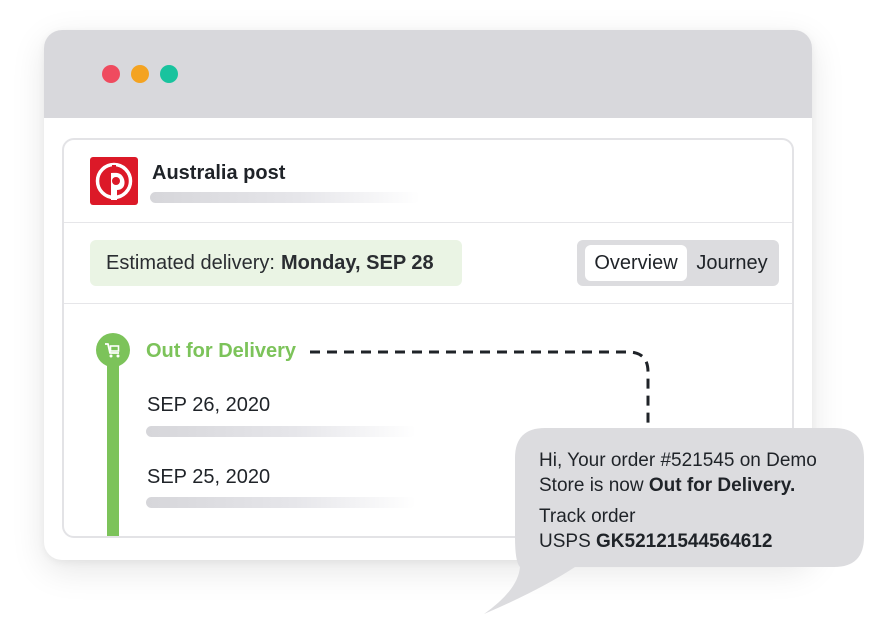  I want to click on message-status: Out for Delivery., so click(722, 485).